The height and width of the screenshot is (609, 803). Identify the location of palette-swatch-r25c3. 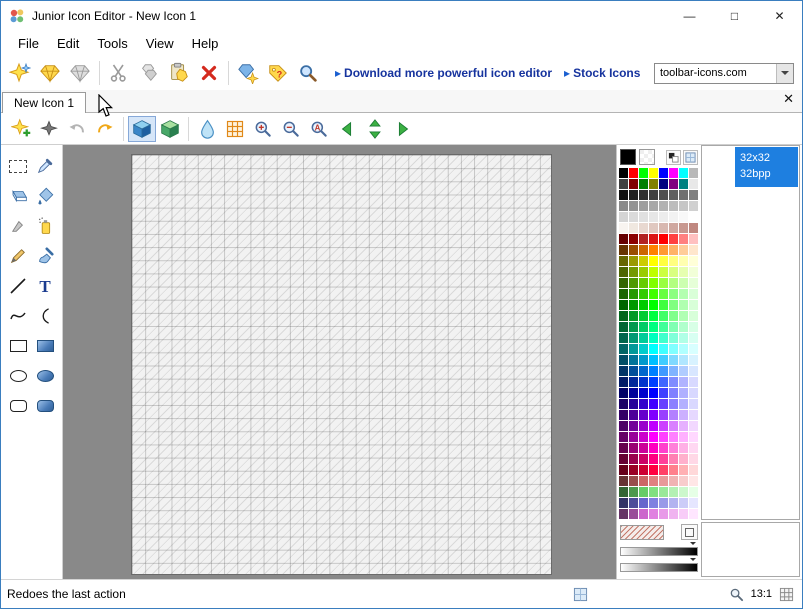
(643, 437).